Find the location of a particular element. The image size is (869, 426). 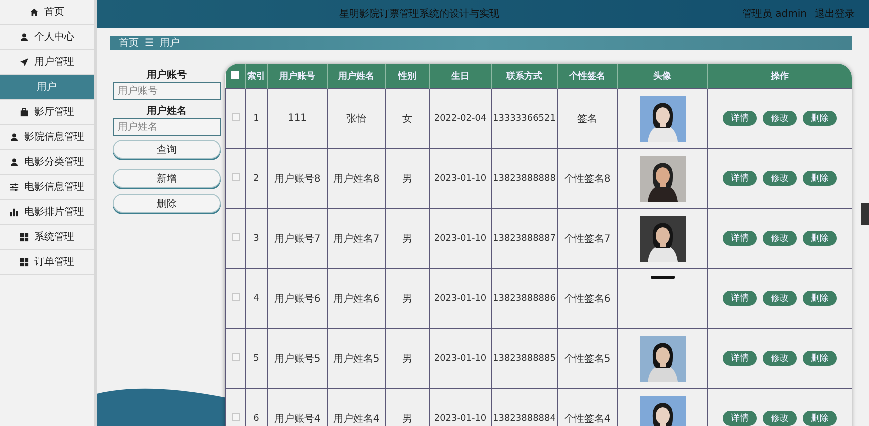

sidebar-item: 电影信息管理 is located at coordinates (47, 187).